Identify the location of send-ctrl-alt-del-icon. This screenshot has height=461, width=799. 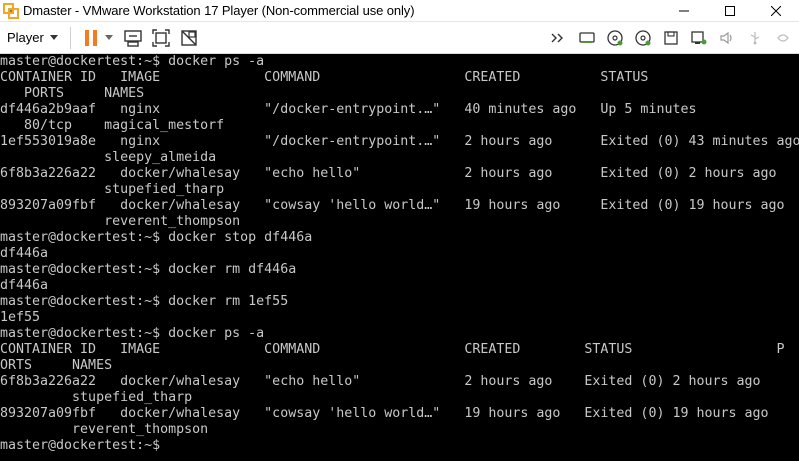
(133, 38).